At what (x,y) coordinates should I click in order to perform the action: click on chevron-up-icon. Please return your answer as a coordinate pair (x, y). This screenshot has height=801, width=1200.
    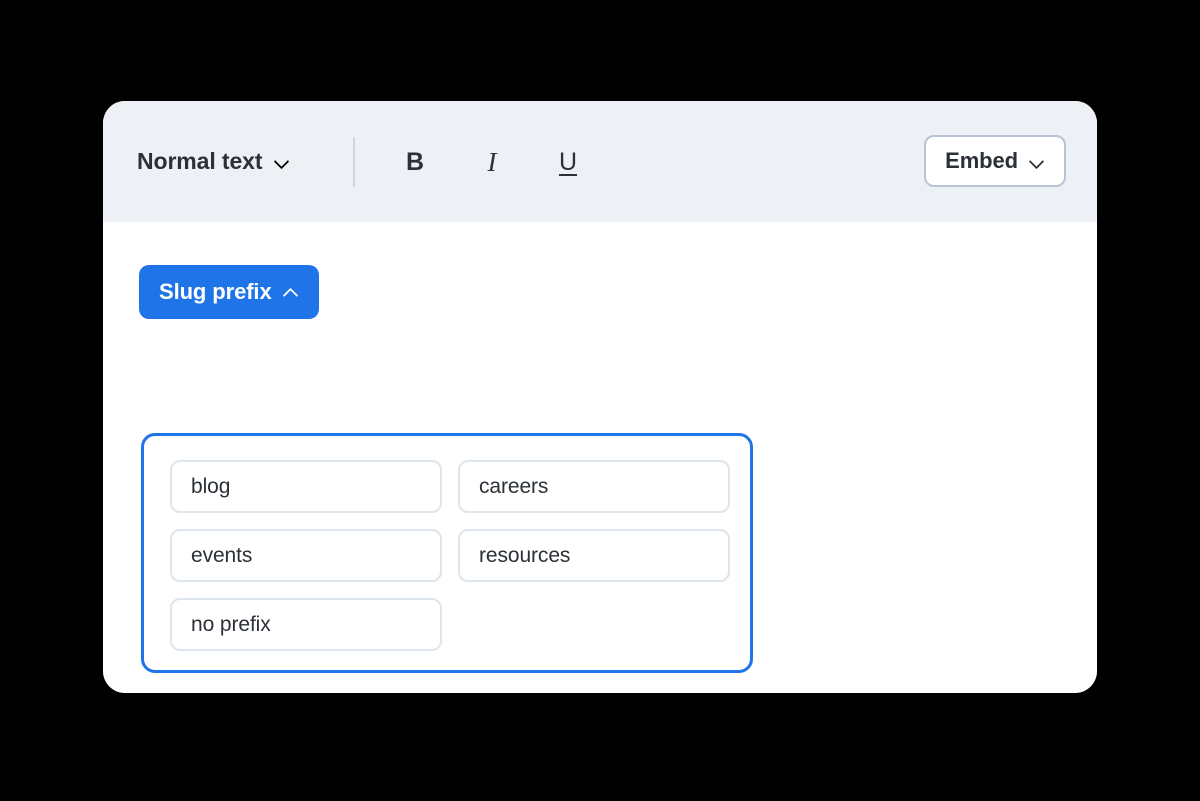
    Looking at the image, I should click on (291, 292).